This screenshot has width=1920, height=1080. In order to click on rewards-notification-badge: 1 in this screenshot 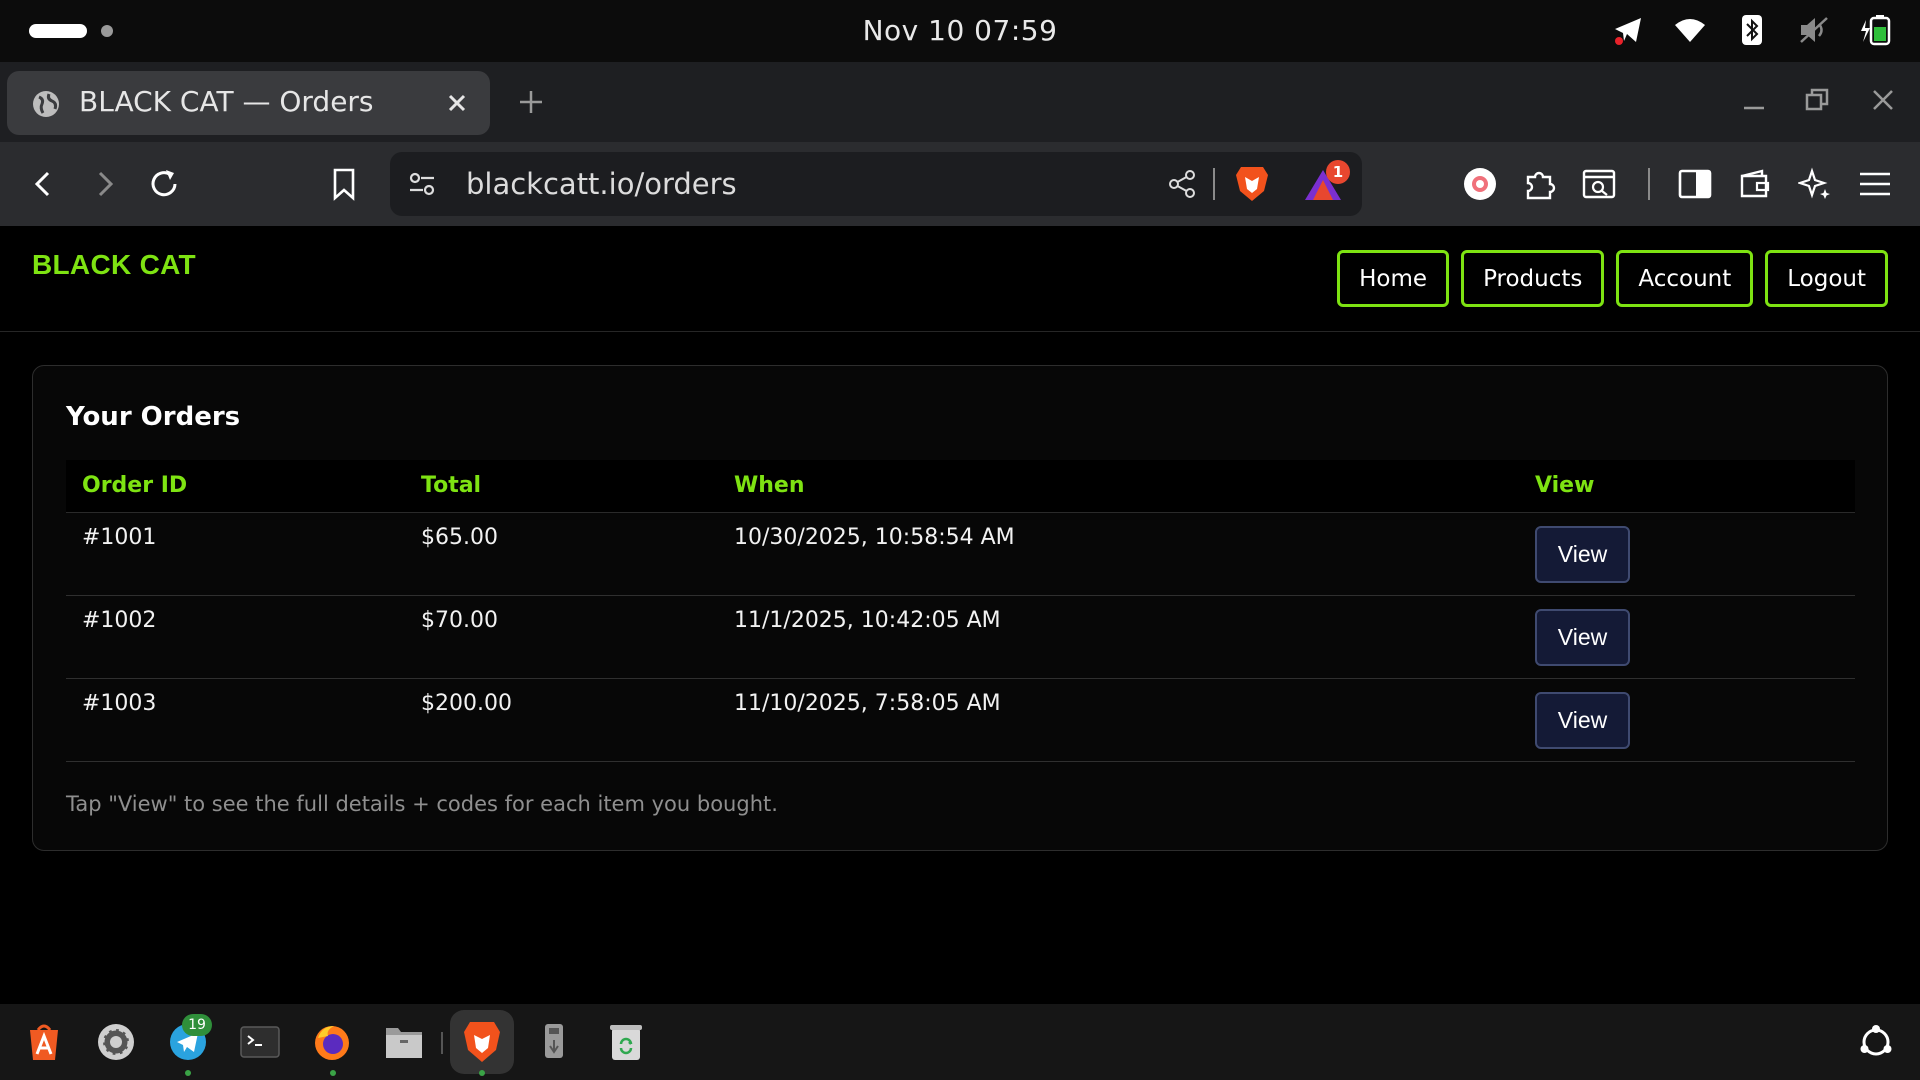, I will do `click(1338, 172)`.